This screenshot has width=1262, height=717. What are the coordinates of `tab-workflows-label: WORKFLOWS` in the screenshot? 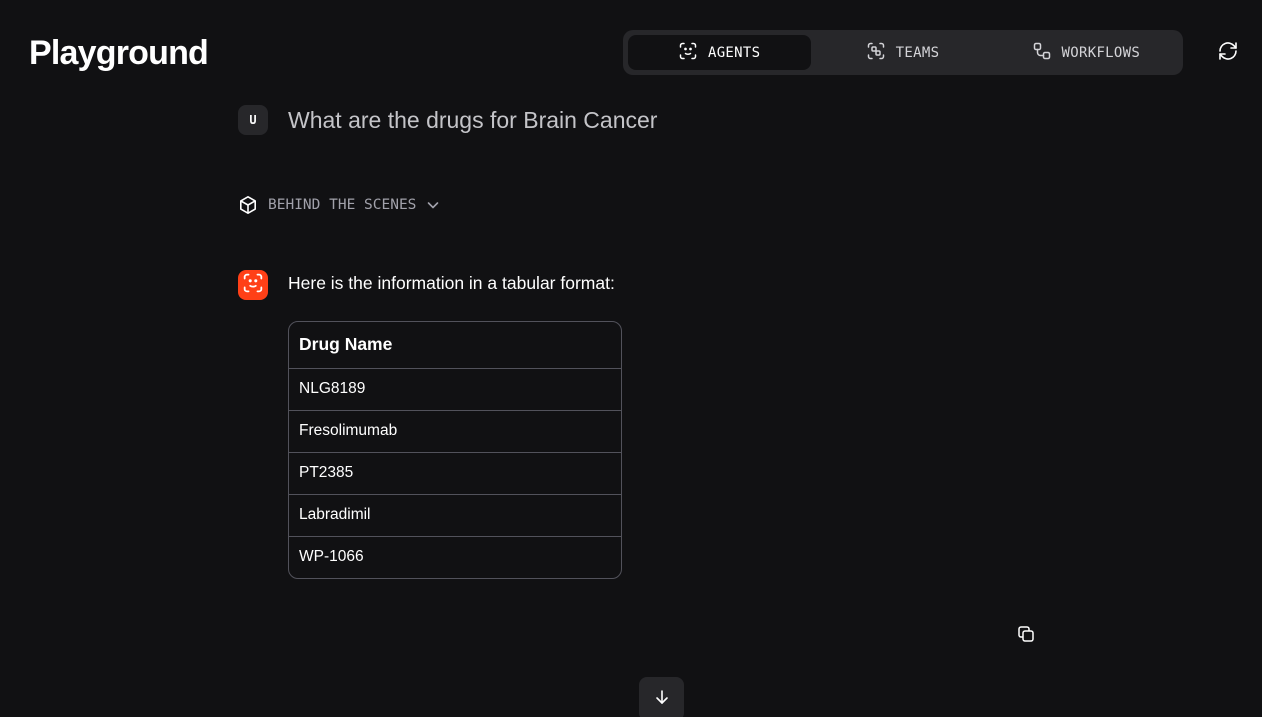 It's located at (1101, 52).